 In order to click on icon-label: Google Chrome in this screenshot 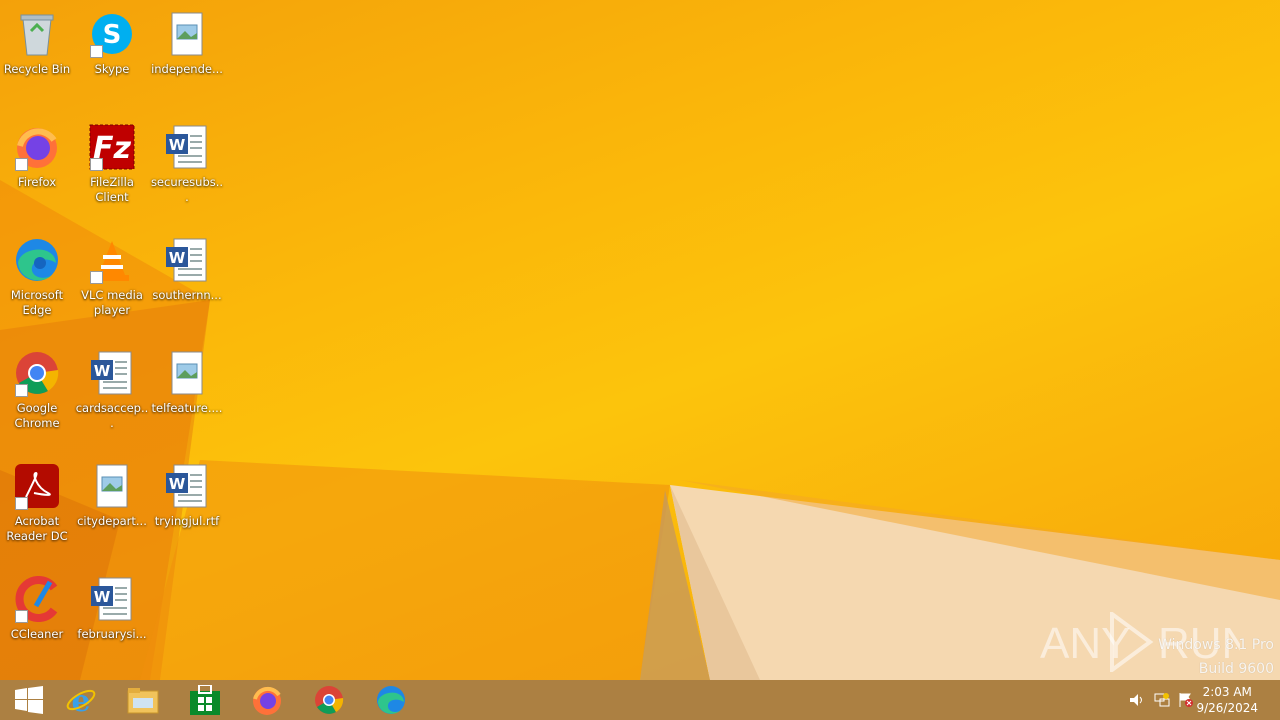, I will do `click(37, 415)`.